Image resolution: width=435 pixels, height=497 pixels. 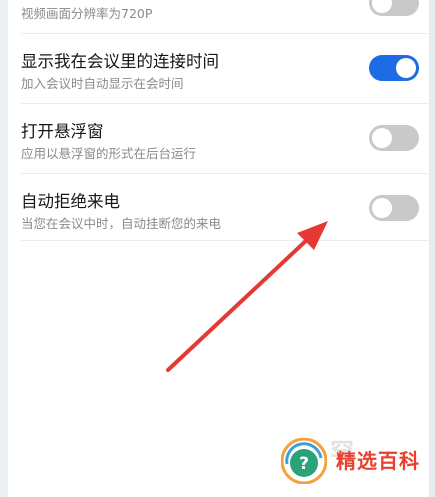 I want to click on question-mark-icon: ?, so click(x=304, y=461).